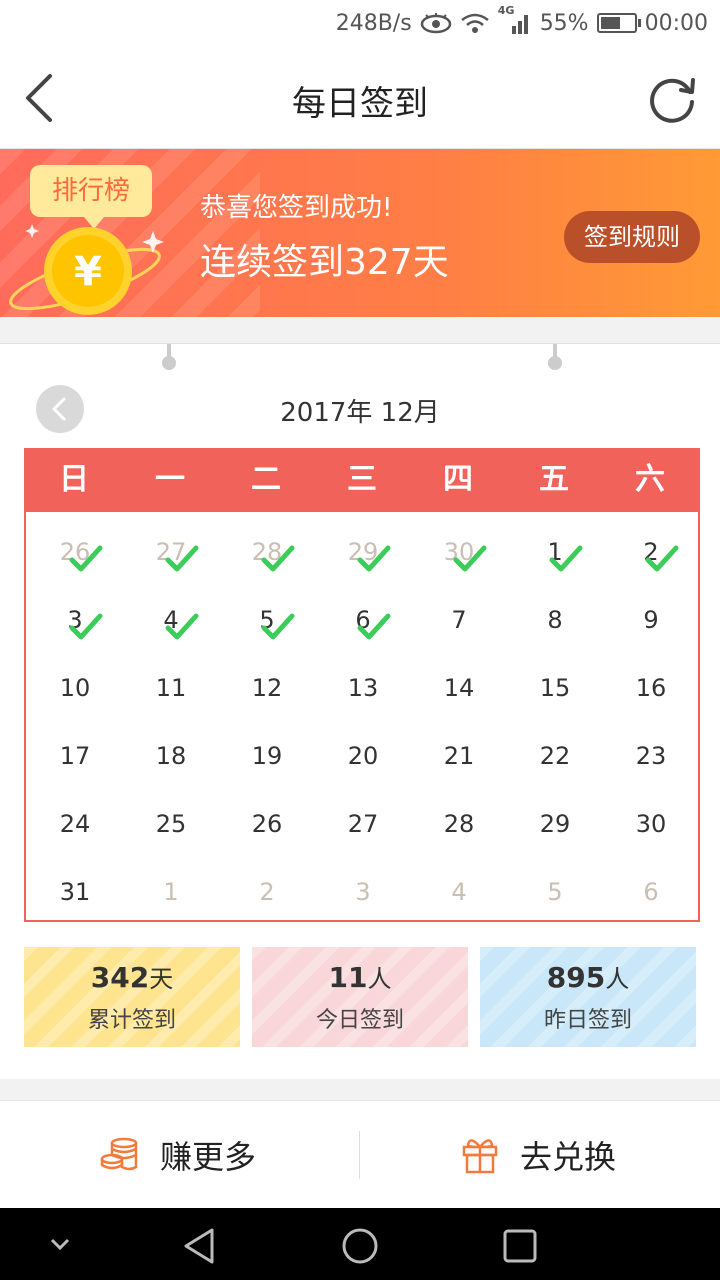 The width and height of the screenshot is (720, 1280). What do you see at coordinates (60, 1244) in the screenshot?
I see `chevron-down-icon` at bounding box center [60, 1244].